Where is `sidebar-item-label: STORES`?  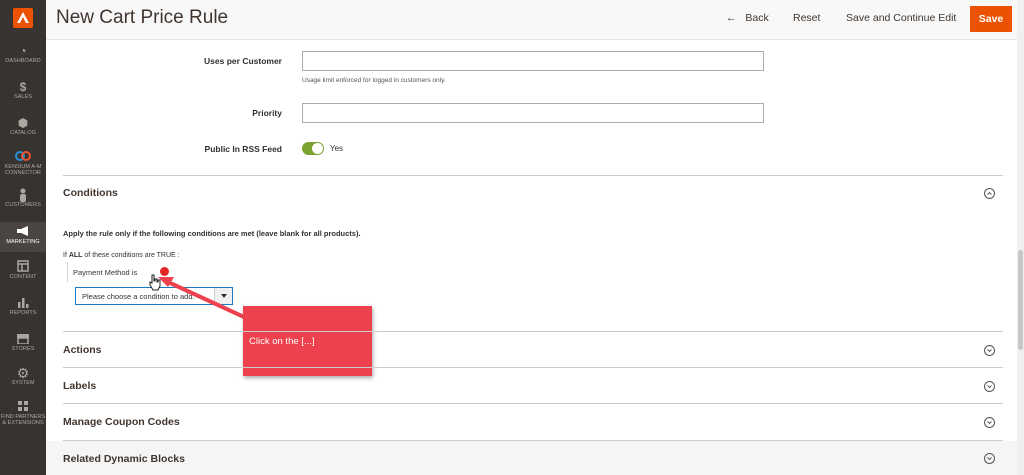 sidebar-item-label: STORES is located at coordinates (23, 349).